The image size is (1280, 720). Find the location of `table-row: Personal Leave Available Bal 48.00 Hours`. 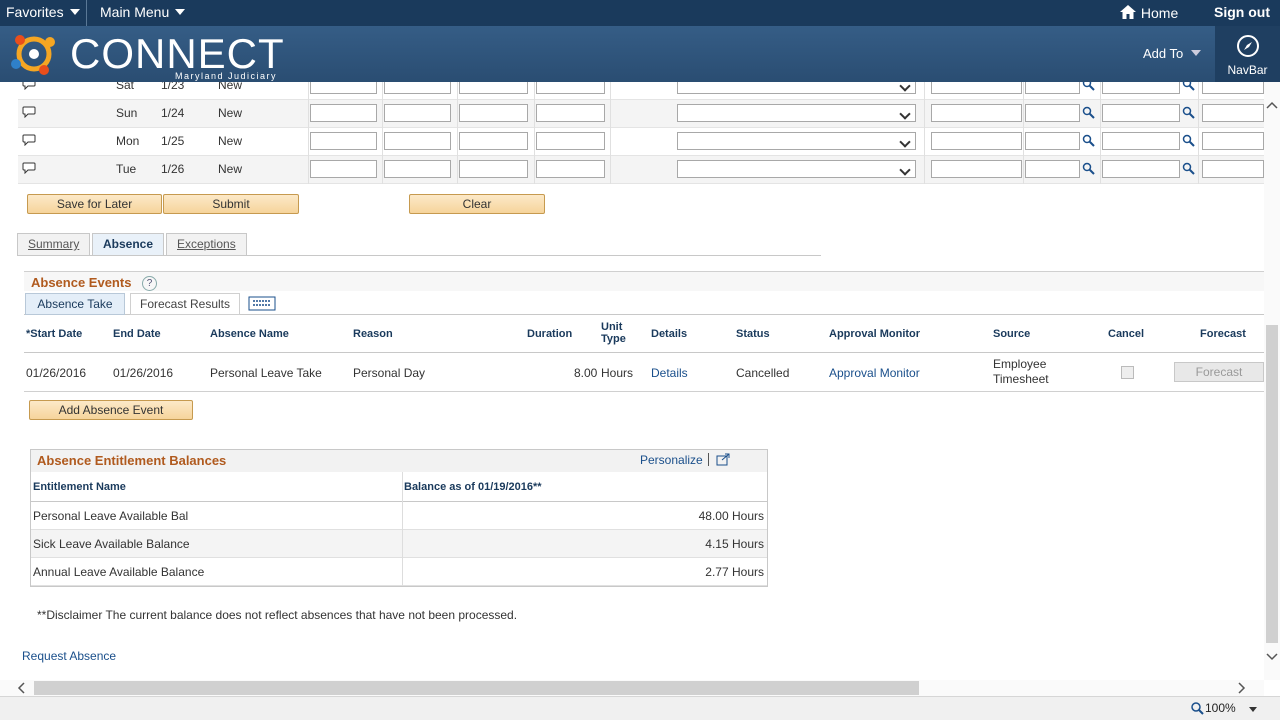

table-row: Personal Leave Available Bal 48.00 Hours is located at coordinates (399, 516).